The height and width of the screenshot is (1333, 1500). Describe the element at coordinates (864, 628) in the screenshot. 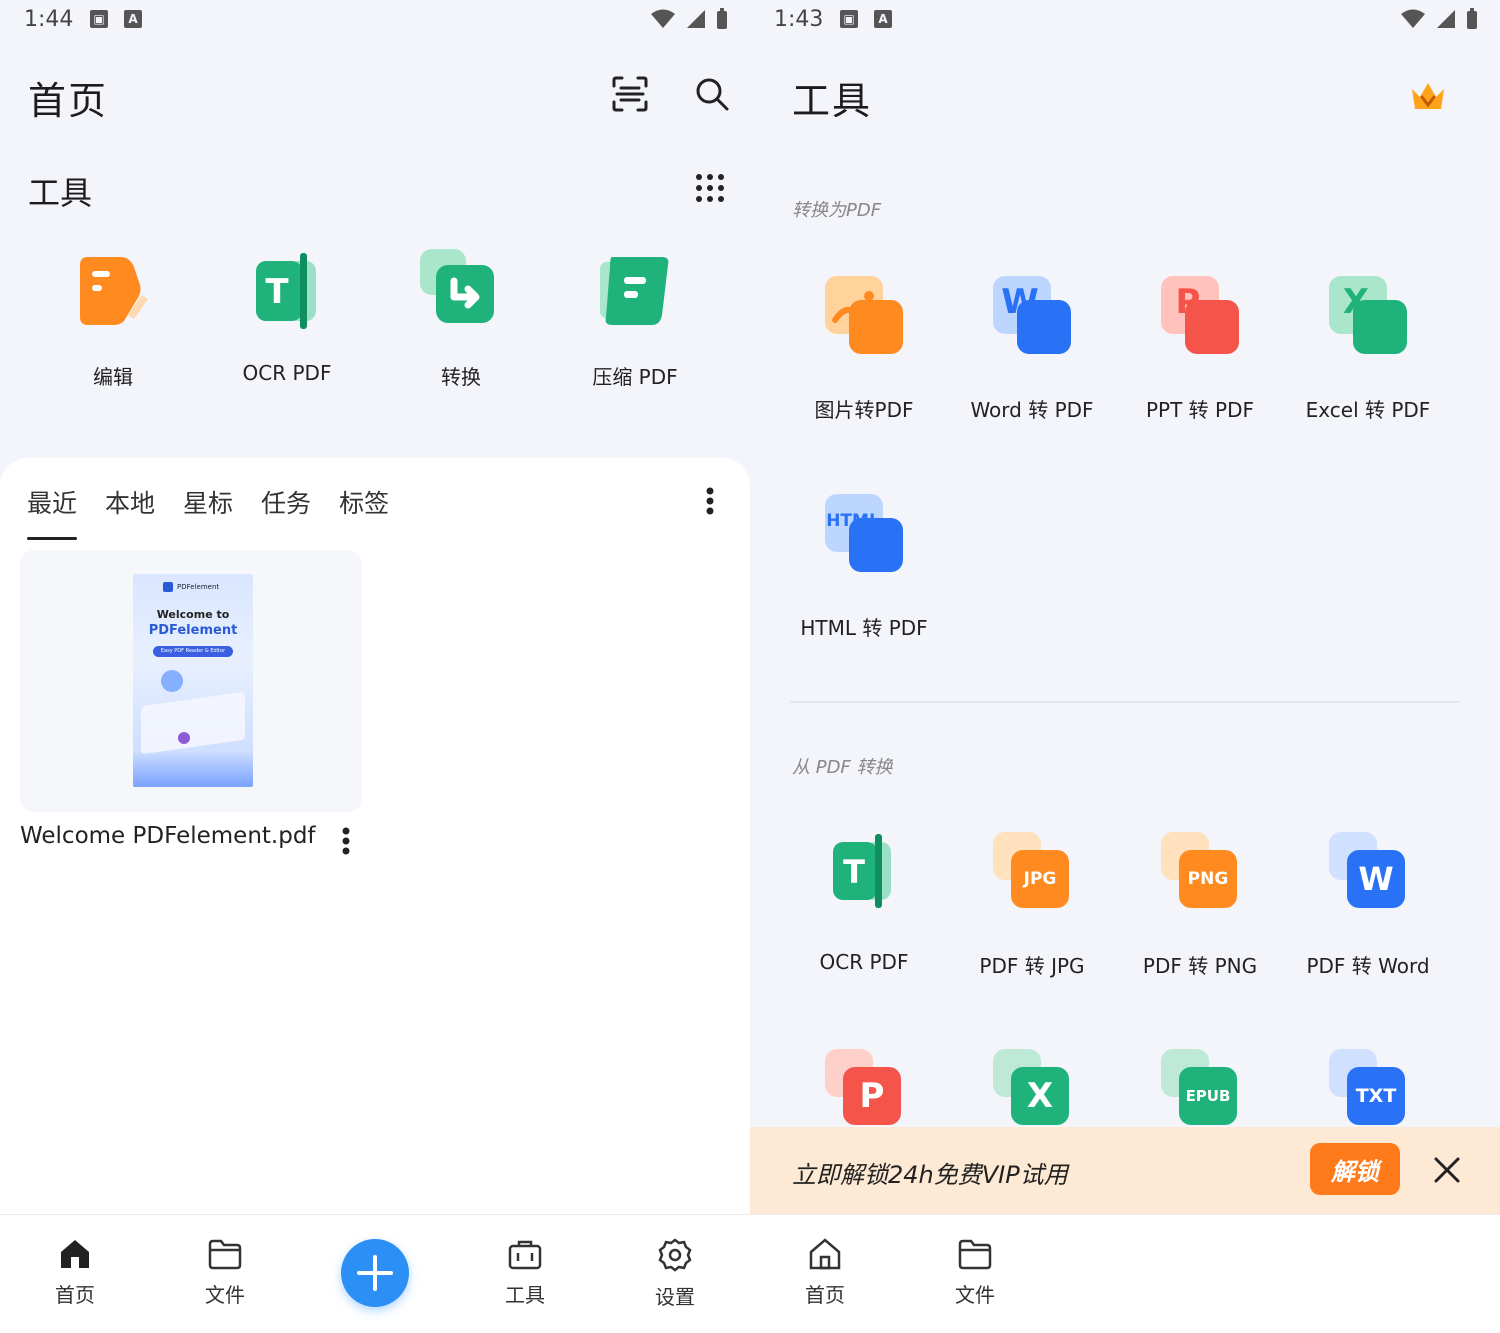

I see `tool-label: HTML 转 PDF` at that location.